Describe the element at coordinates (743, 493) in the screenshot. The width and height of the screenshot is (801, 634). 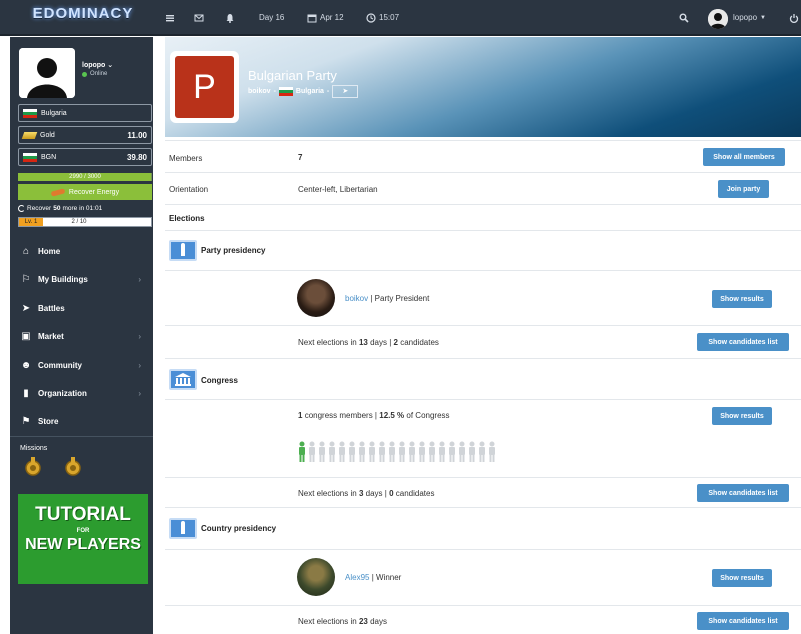
I see `congress-candidates-button: Show candidates list` at that location.